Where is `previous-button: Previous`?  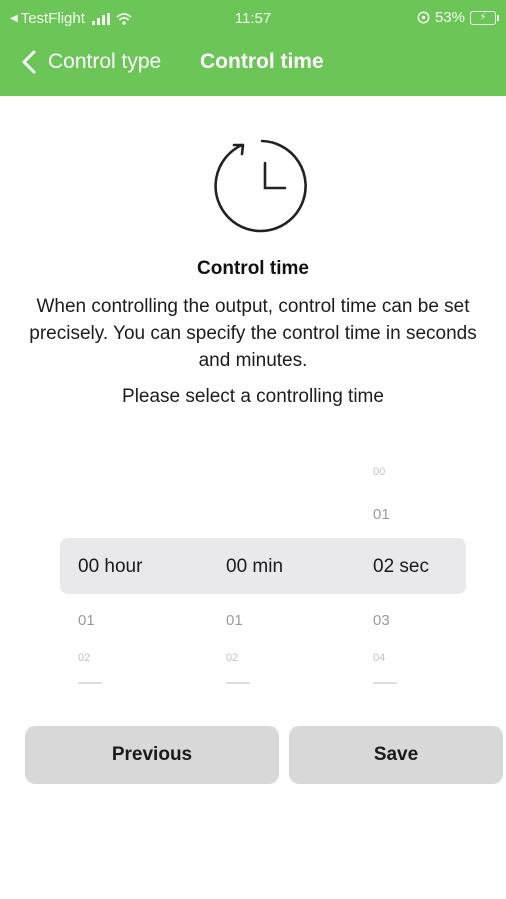
previous-button: Previous is located at coordinates (152, 755).